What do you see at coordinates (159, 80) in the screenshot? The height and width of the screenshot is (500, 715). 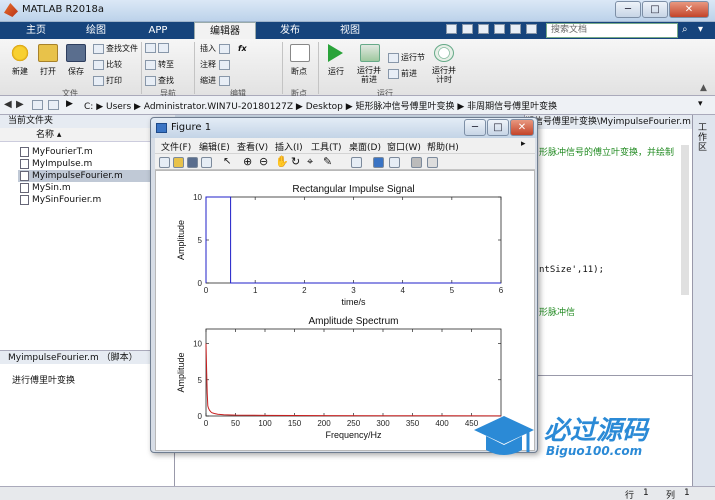 I see `find-button: 查找` at bounding box center [159, 80].